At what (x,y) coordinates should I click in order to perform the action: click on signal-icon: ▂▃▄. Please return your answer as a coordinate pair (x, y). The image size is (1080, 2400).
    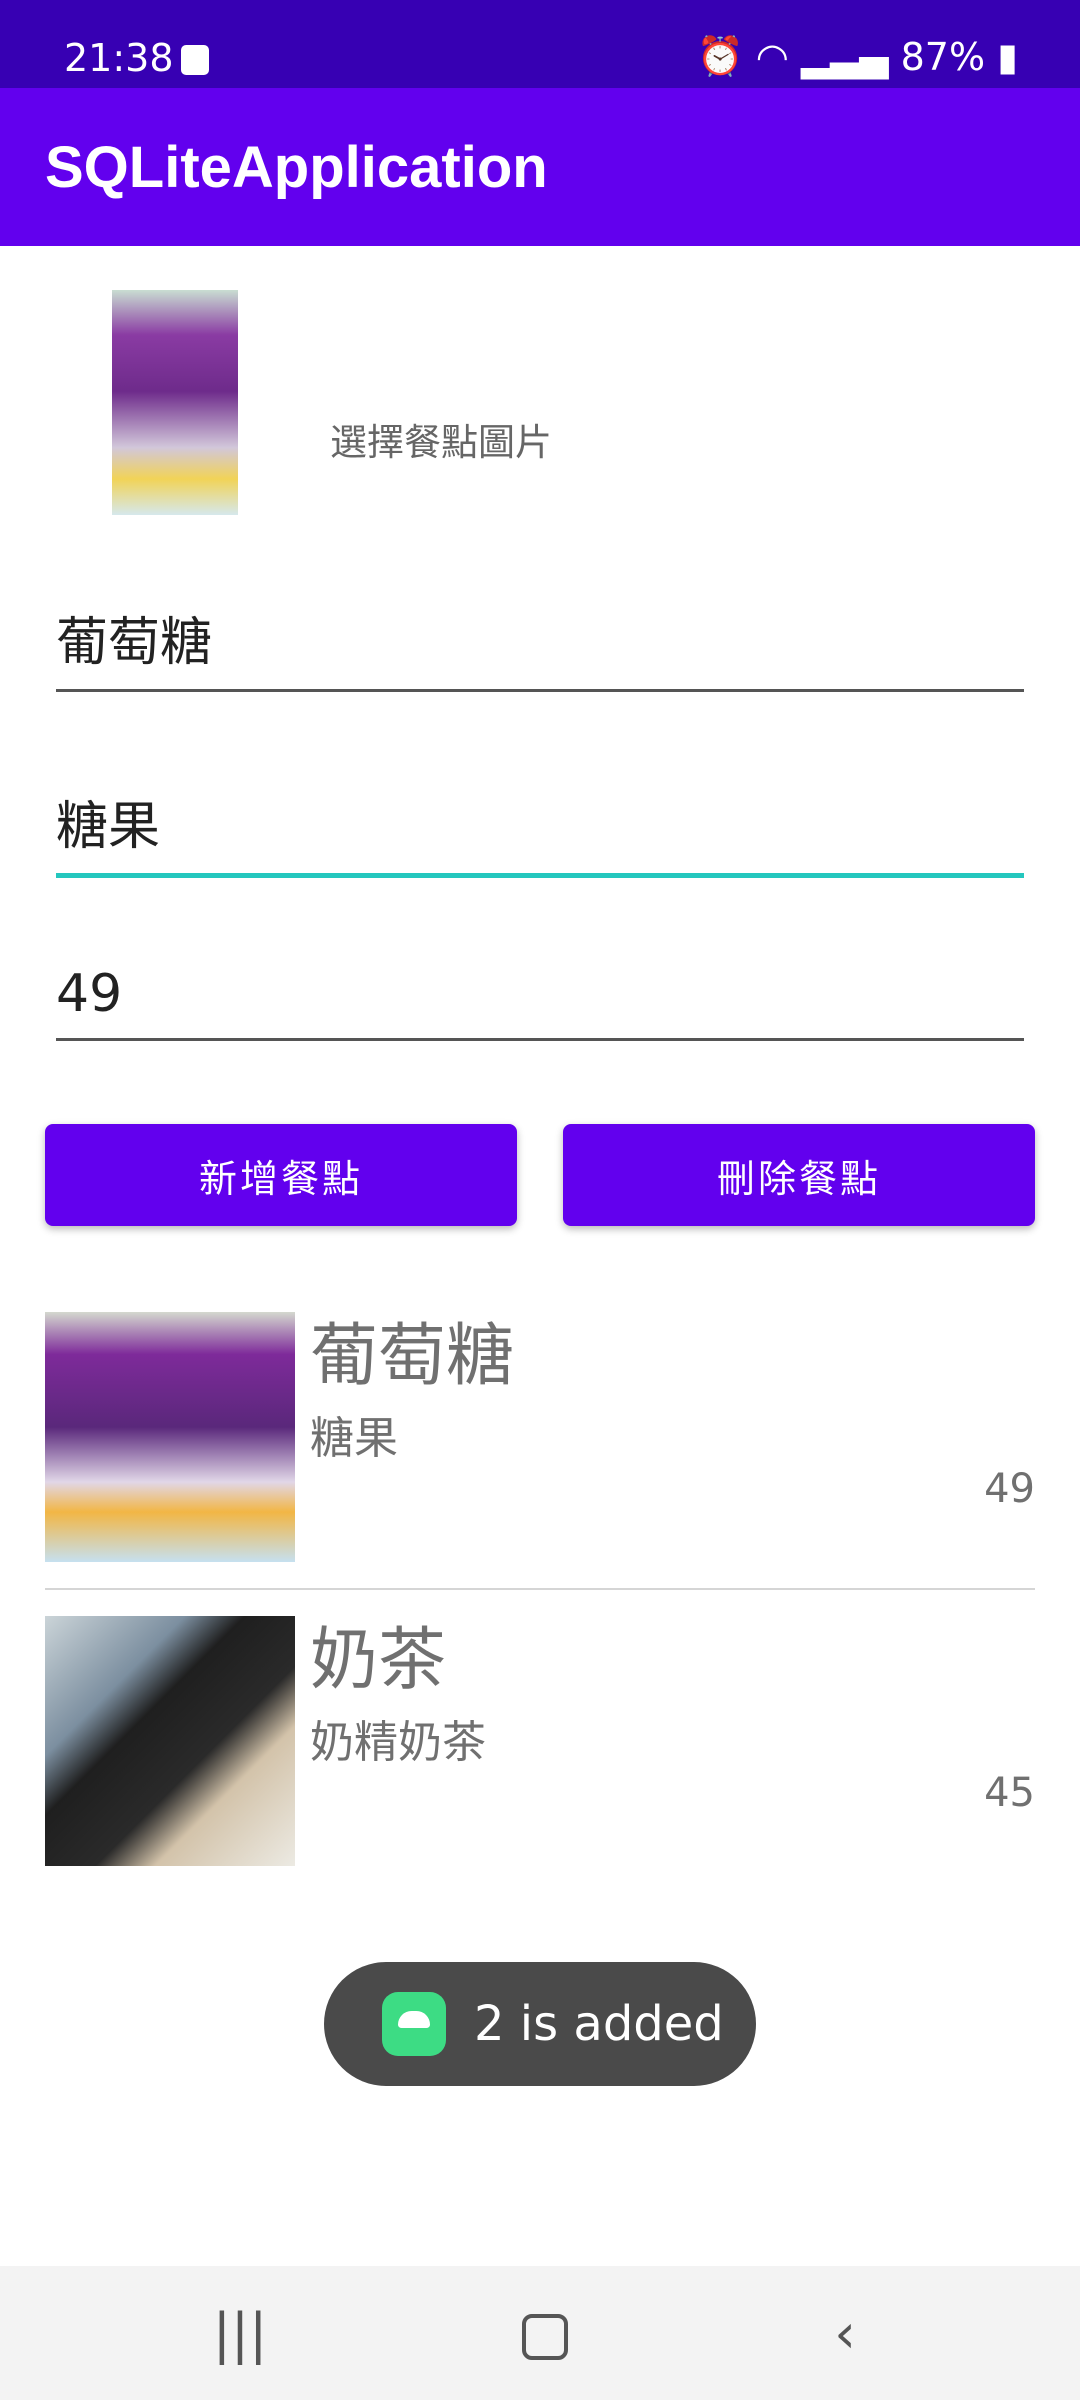
    Looking at the image, I should click on (844, 56).